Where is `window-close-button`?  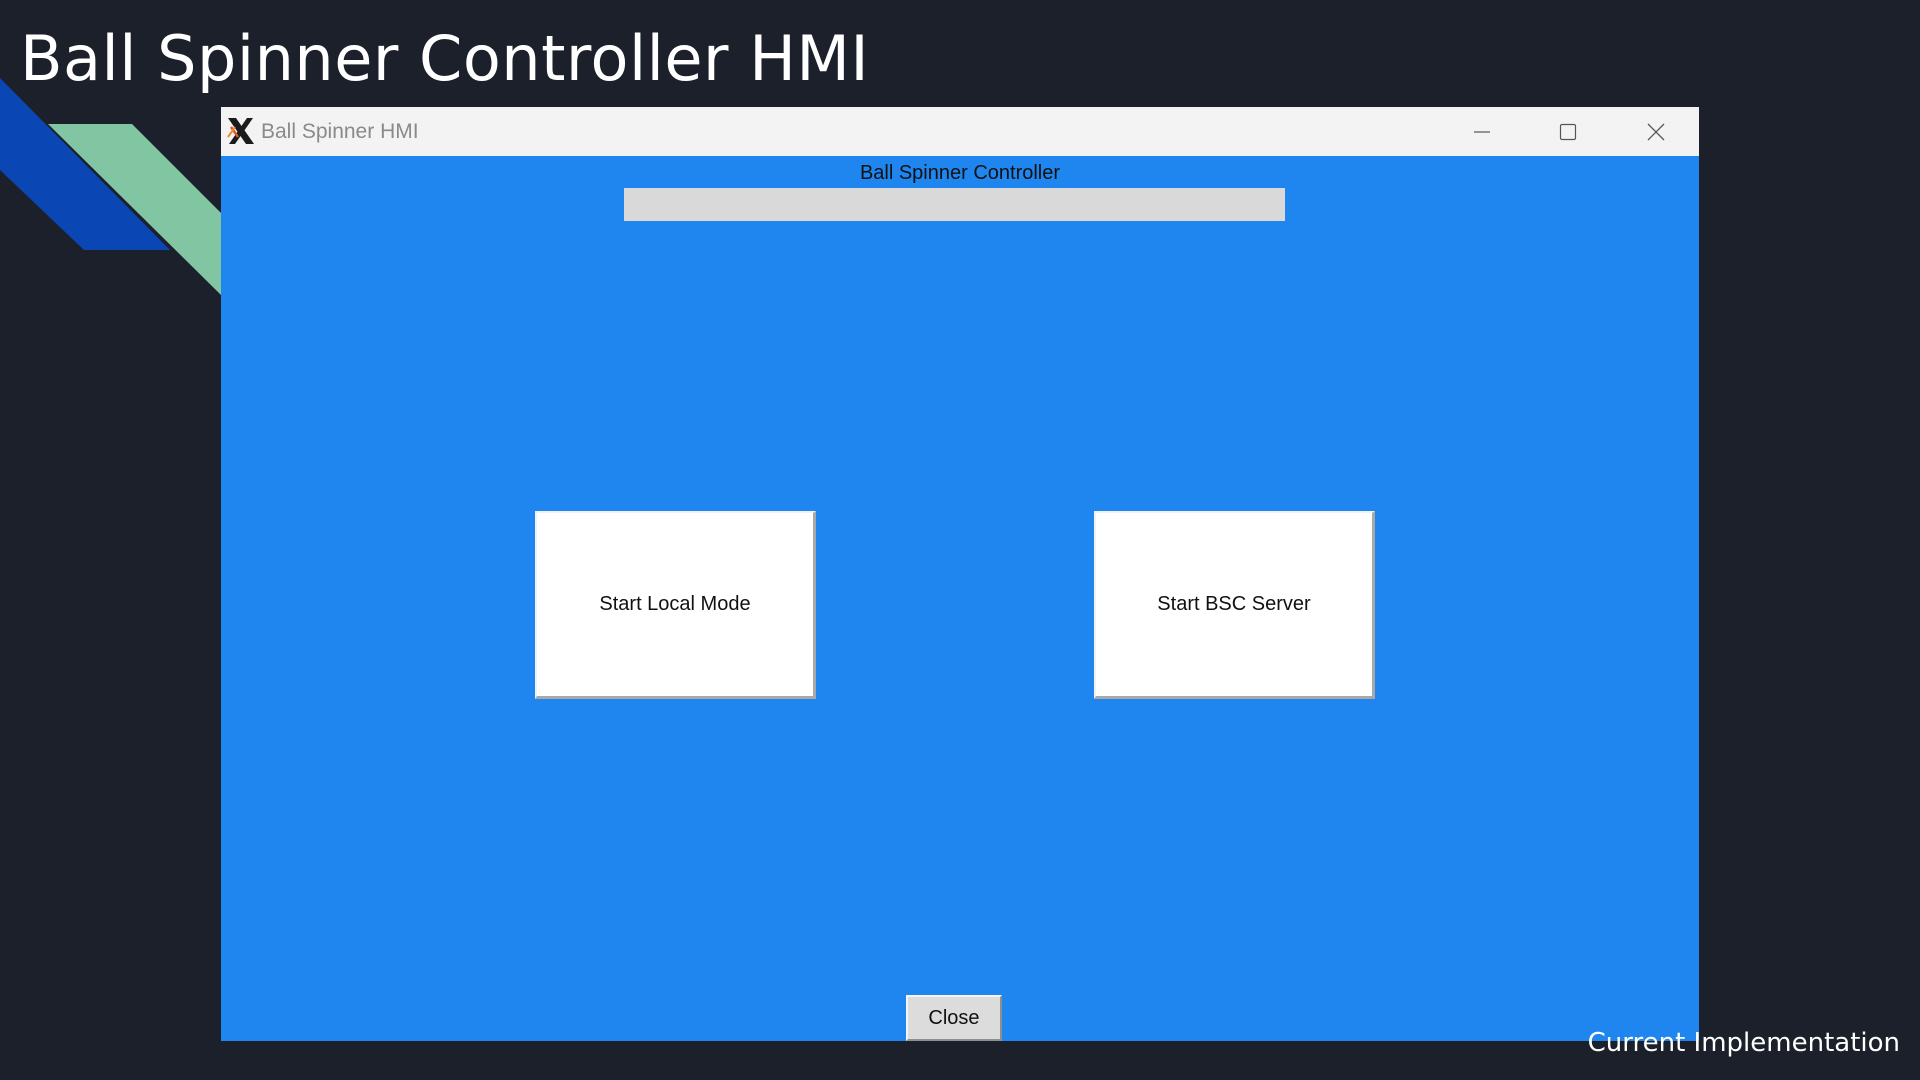
window-close-button is located at coordinates (1656, 131).